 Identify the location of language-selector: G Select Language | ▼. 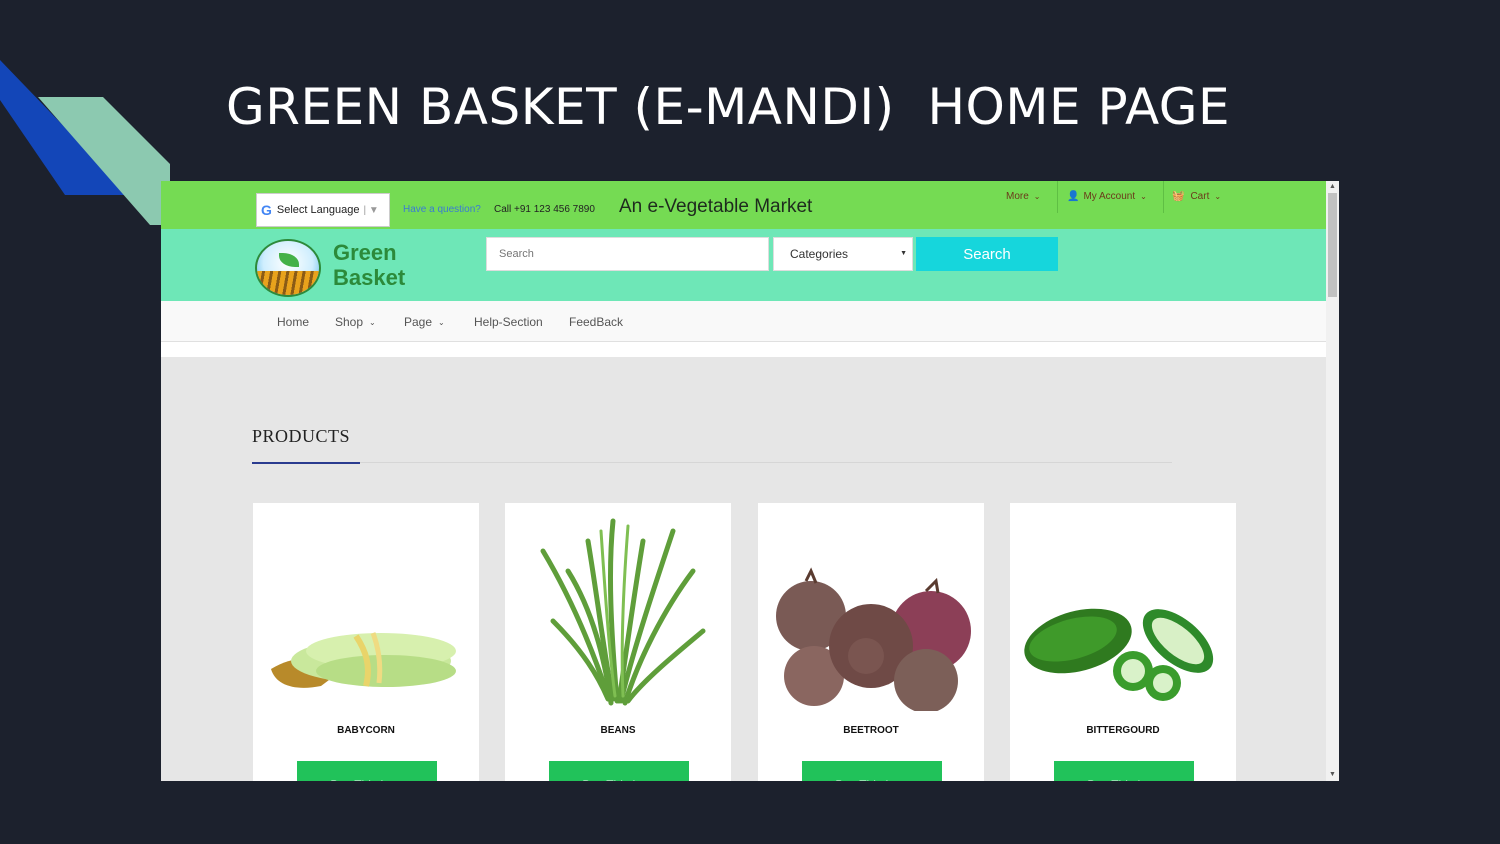
(323, 210).